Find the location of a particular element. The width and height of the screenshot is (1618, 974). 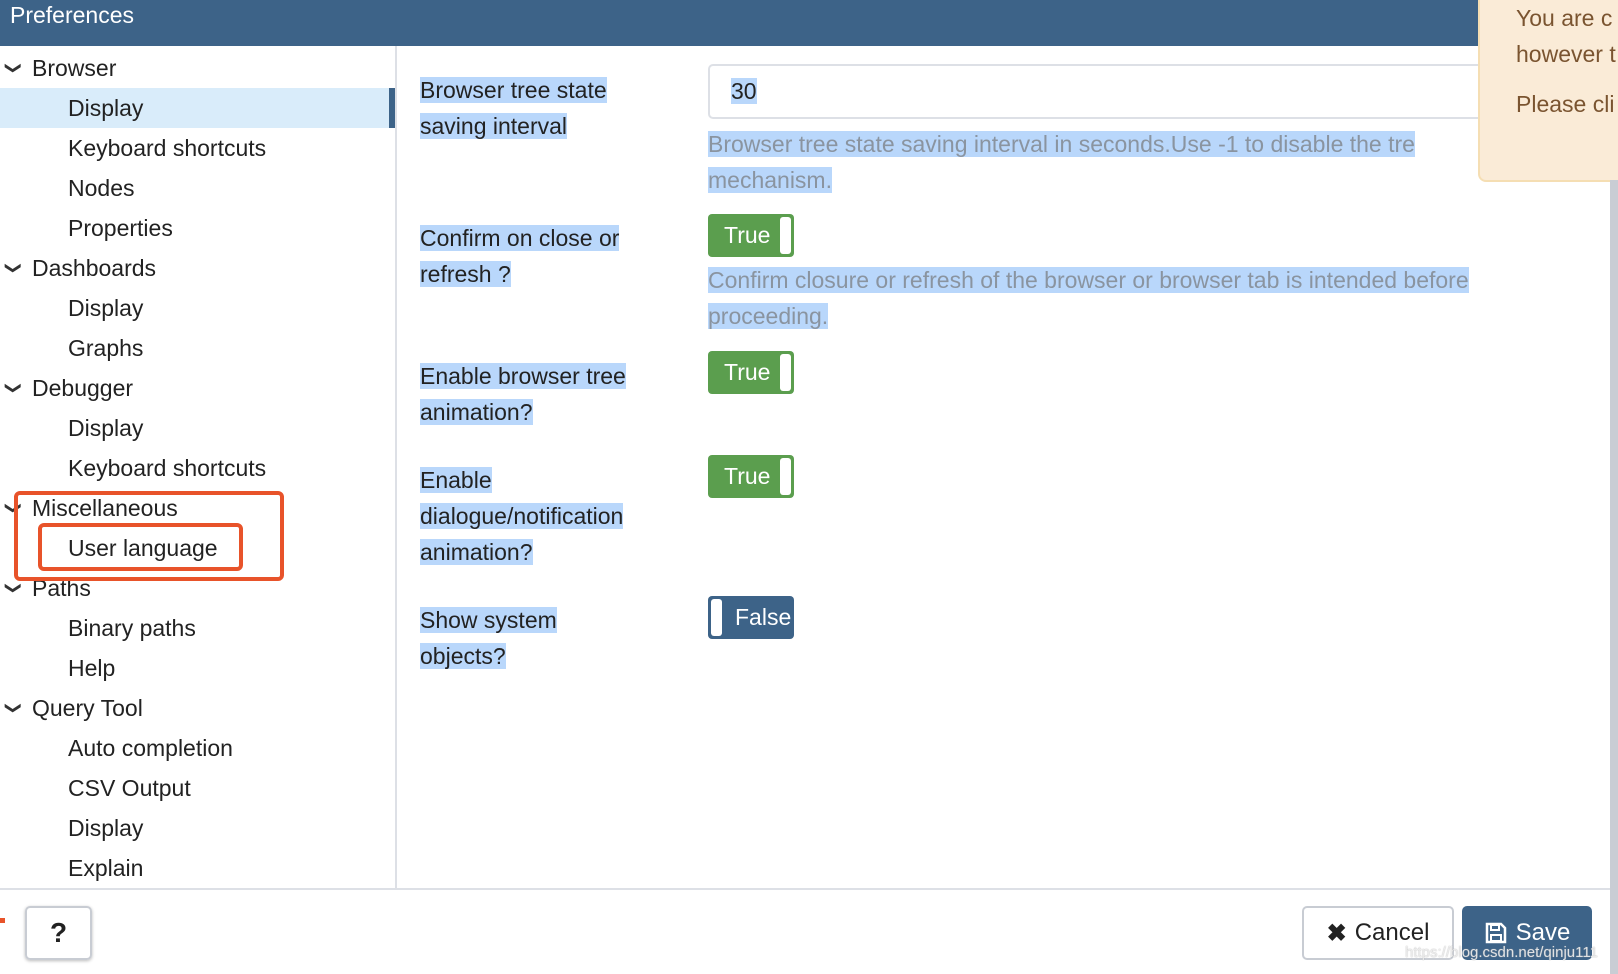

tree-animation-label: Enable browser tree animation? is located at coordinates (523, 394).